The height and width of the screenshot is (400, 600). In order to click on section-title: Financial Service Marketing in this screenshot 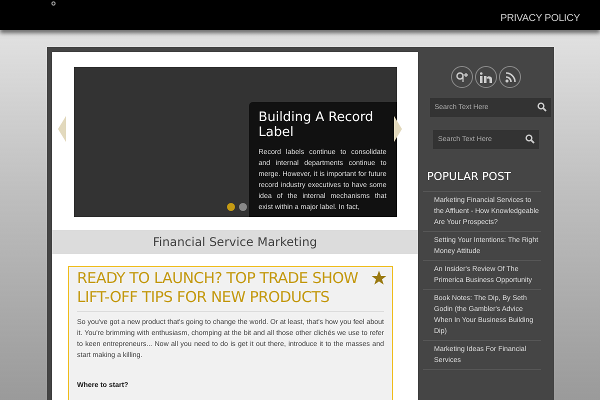, I will do `click(235, 242)`.